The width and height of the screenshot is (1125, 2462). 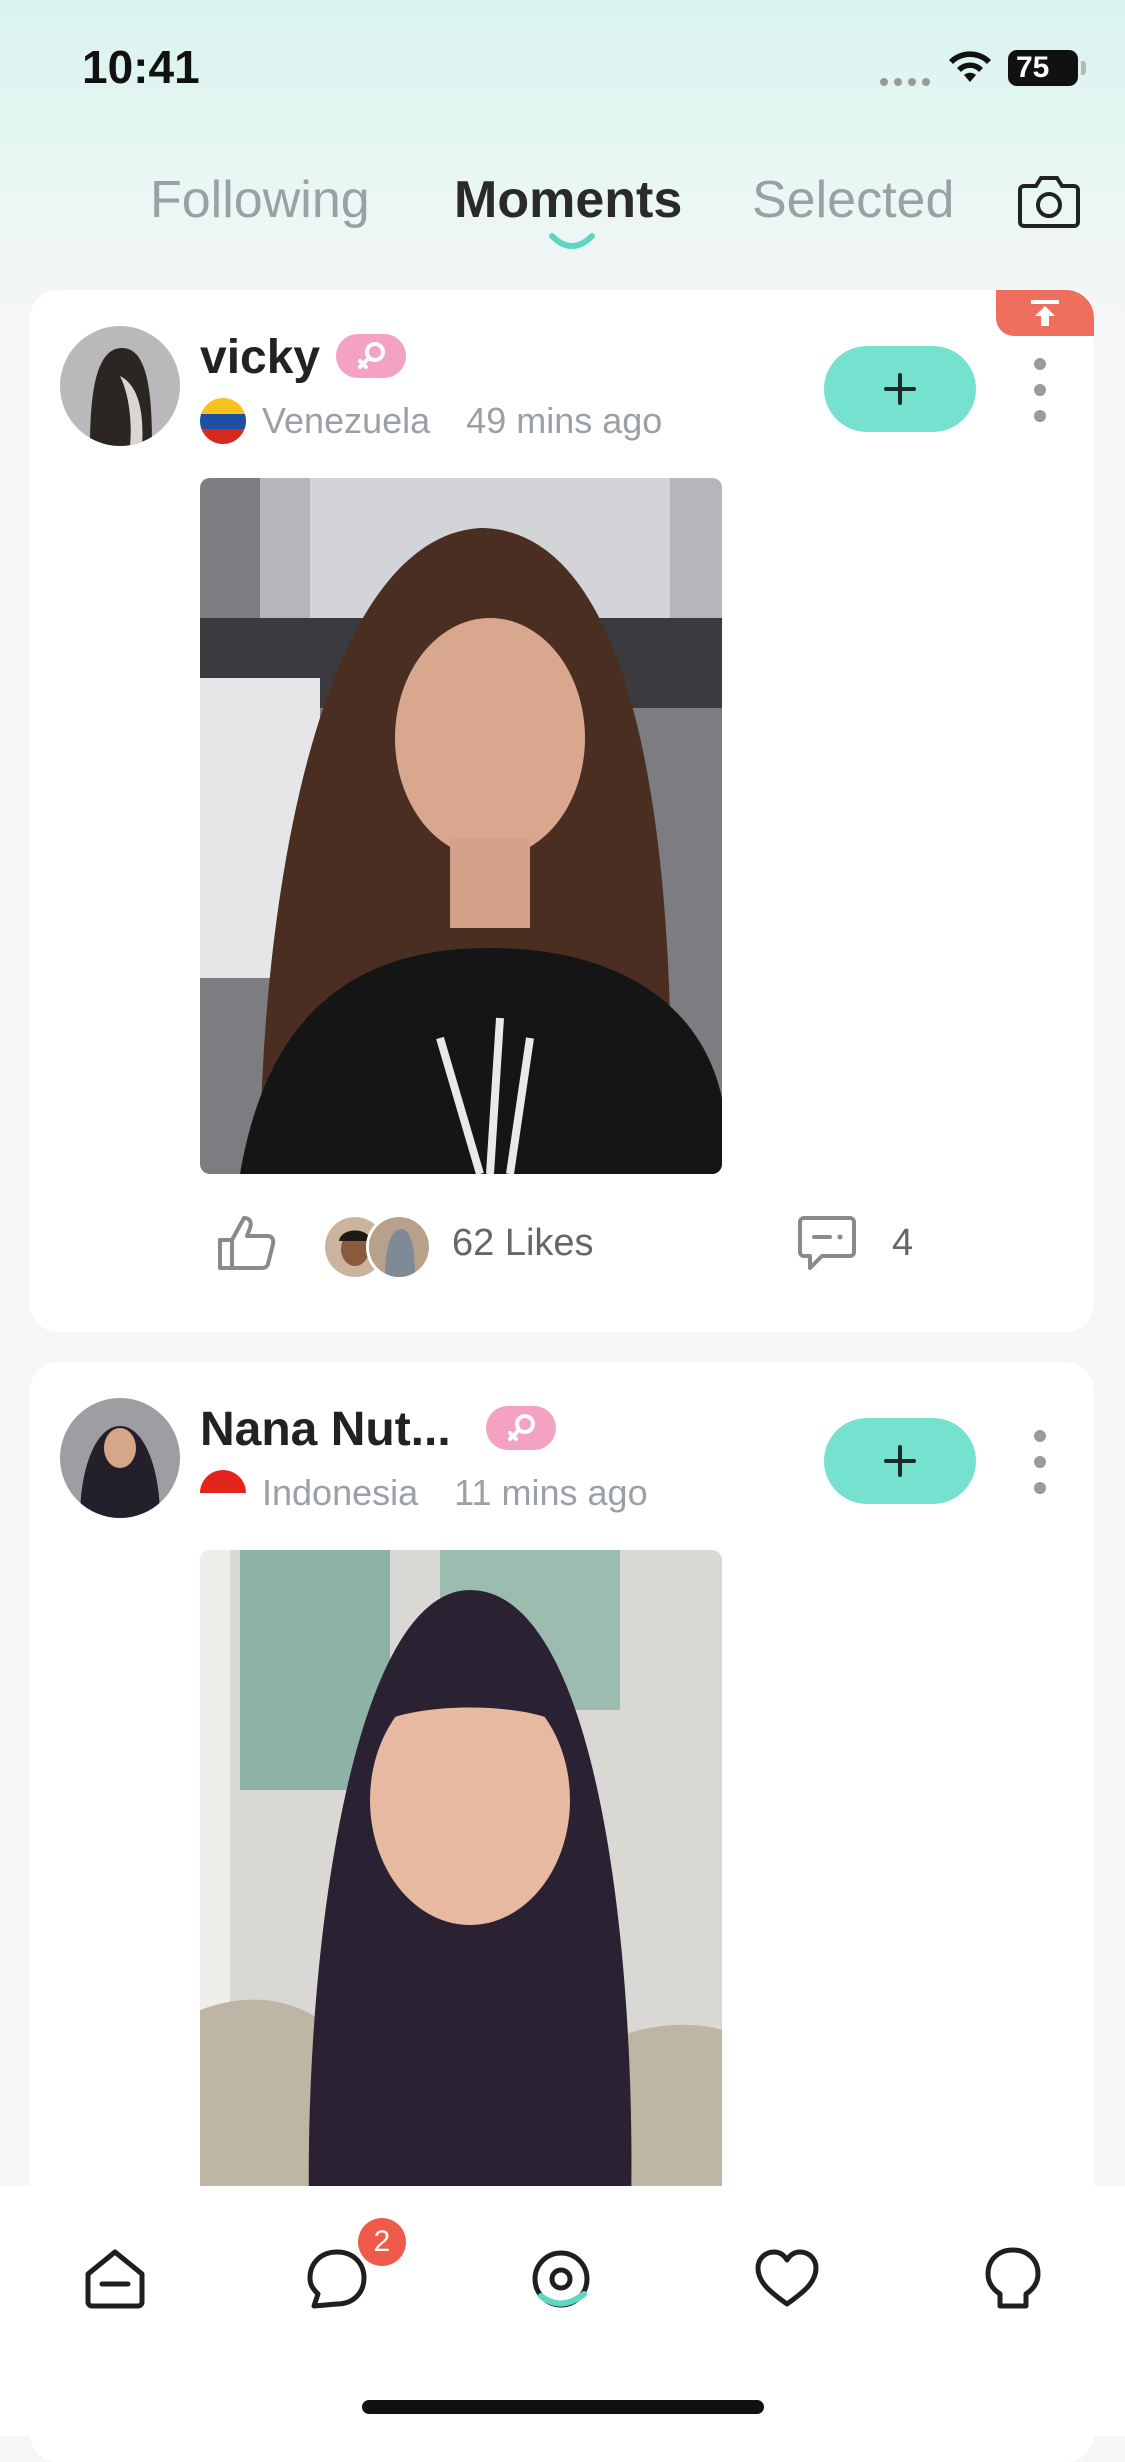 I want to click on moments-icon, so click(x=561, y=2279).